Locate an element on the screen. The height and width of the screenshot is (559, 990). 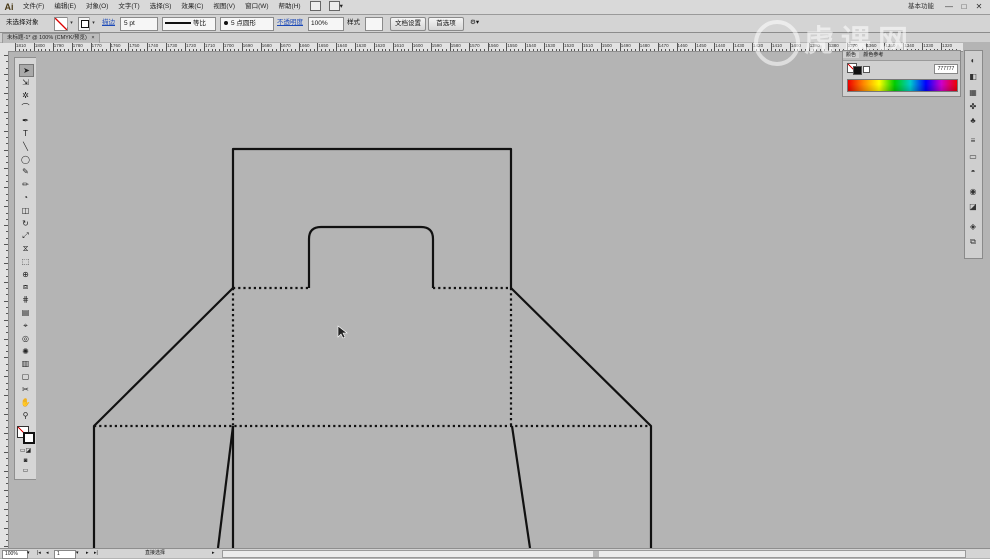
artboard-icon: ▢ is located at coordinates (25, 376).